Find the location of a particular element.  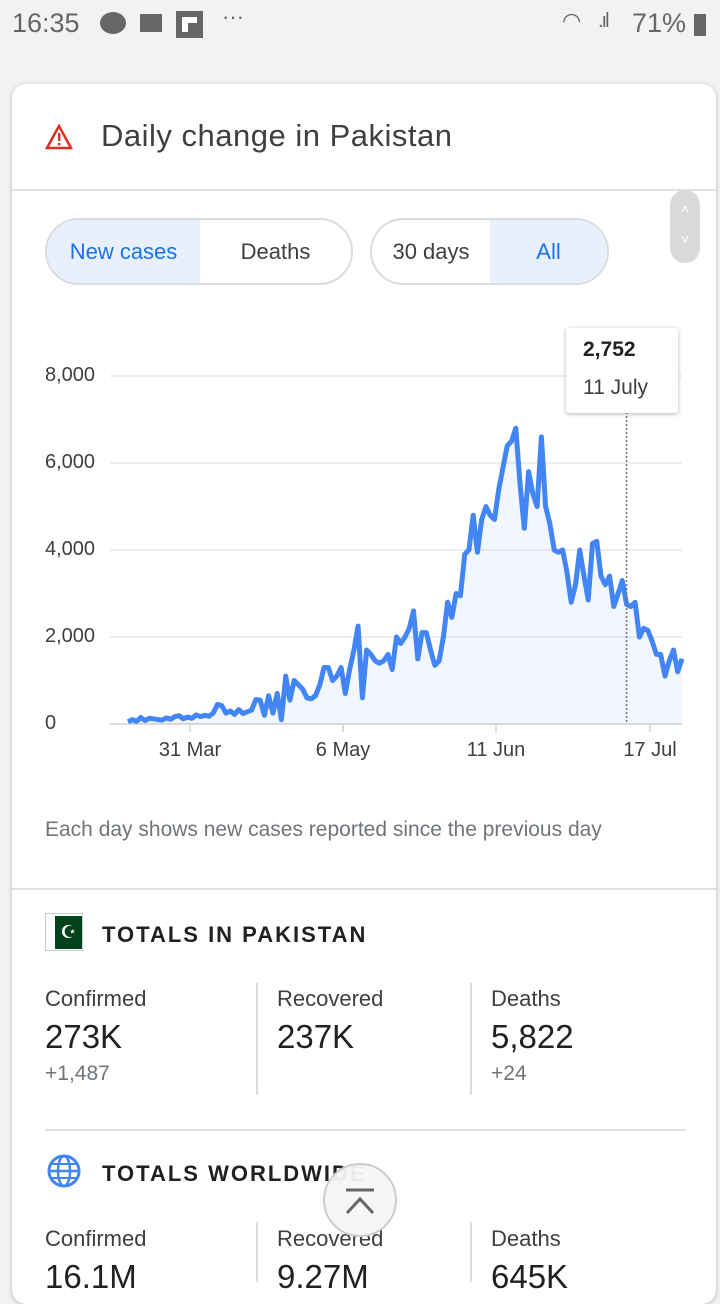

chevron-up-icon is located at coordinates (360, 1202).